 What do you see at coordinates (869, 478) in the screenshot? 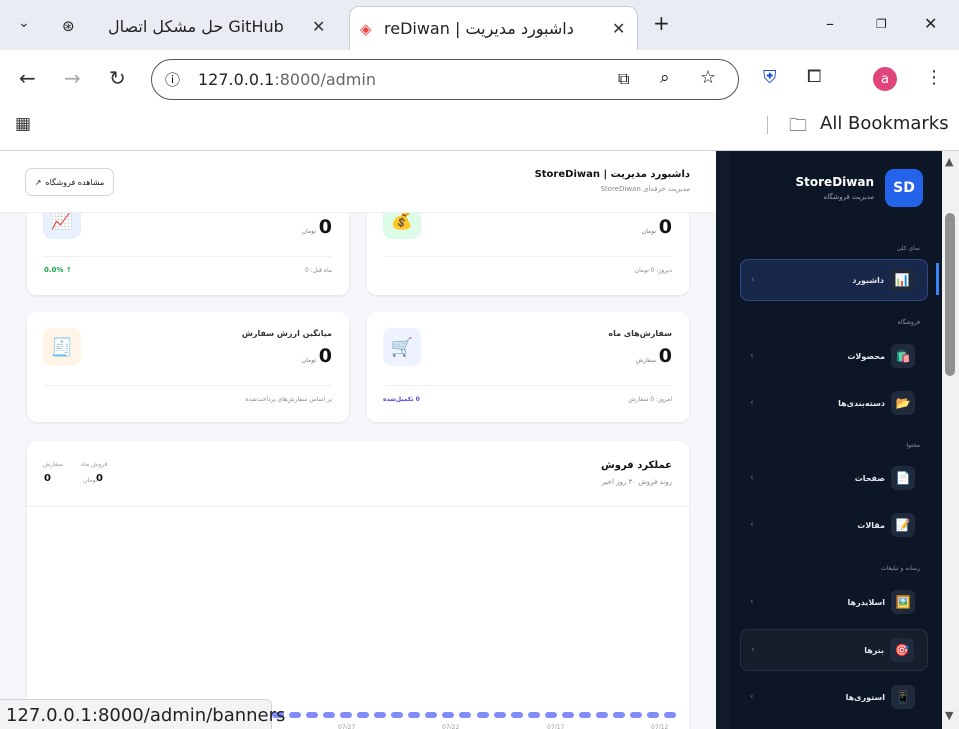
I see `sidebar-item-label: صفحات` at bounding box center [869, 478].